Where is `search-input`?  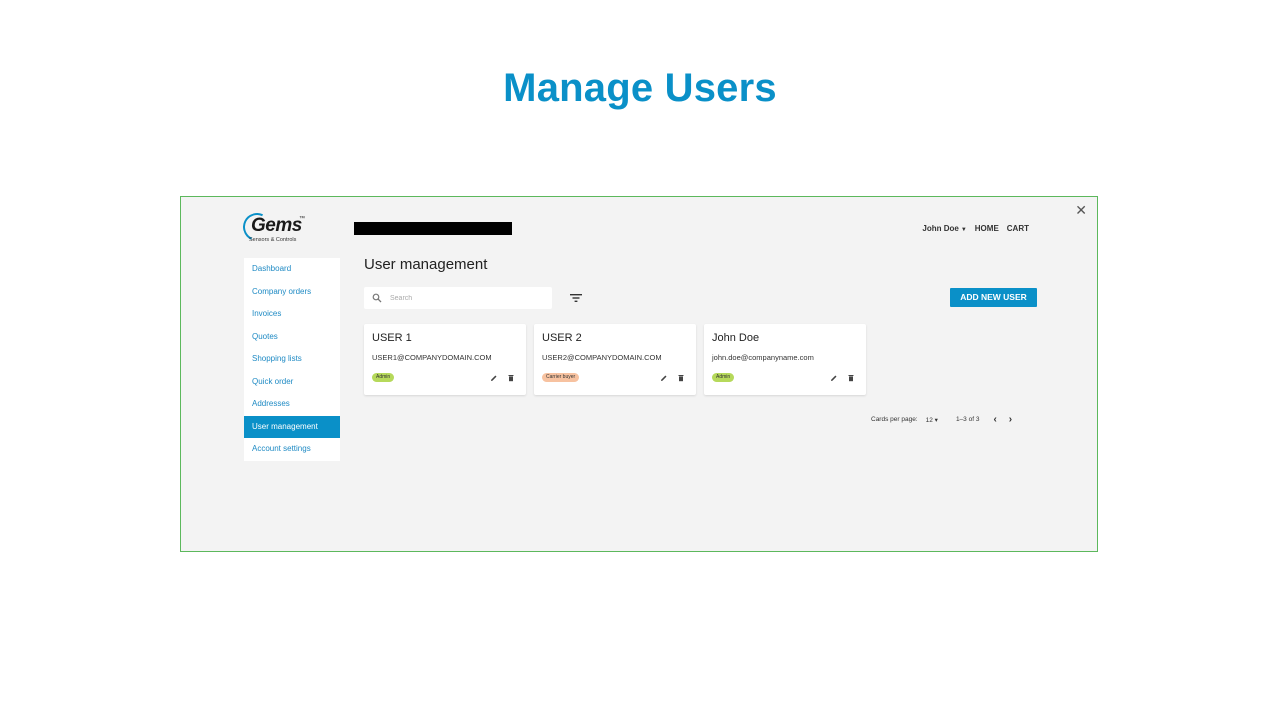
search-input is located at coordinates (465, 298).